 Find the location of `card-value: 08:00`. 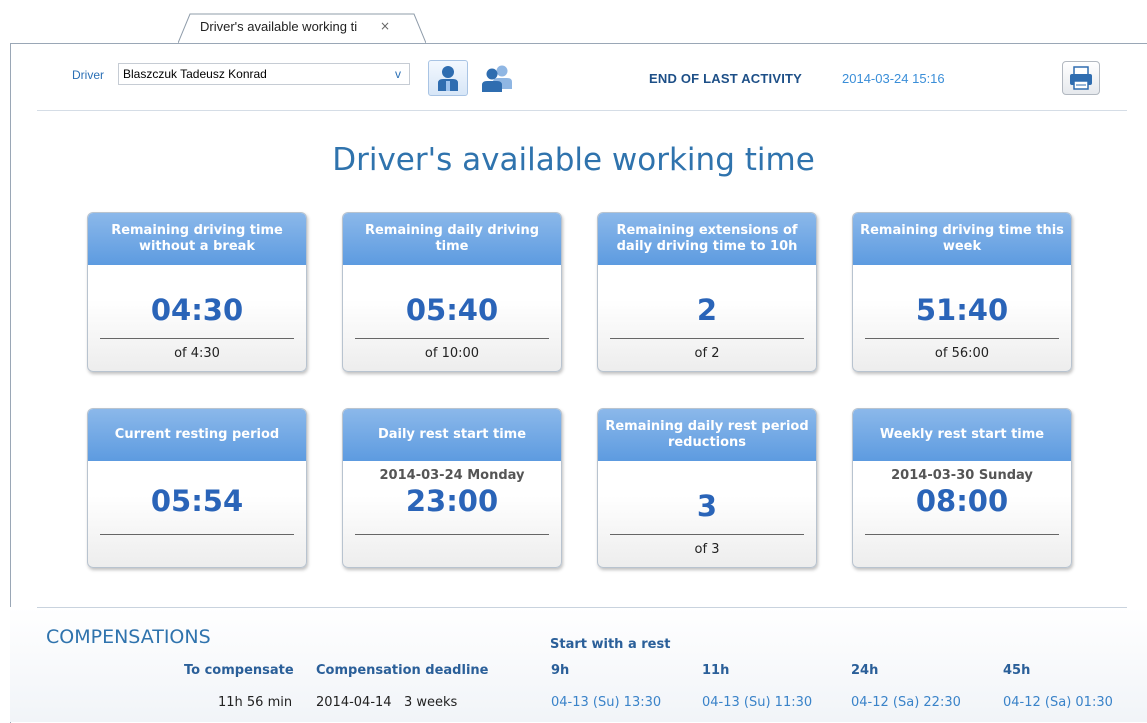

card-value: 08:00 is located at coordinates (962, 501).